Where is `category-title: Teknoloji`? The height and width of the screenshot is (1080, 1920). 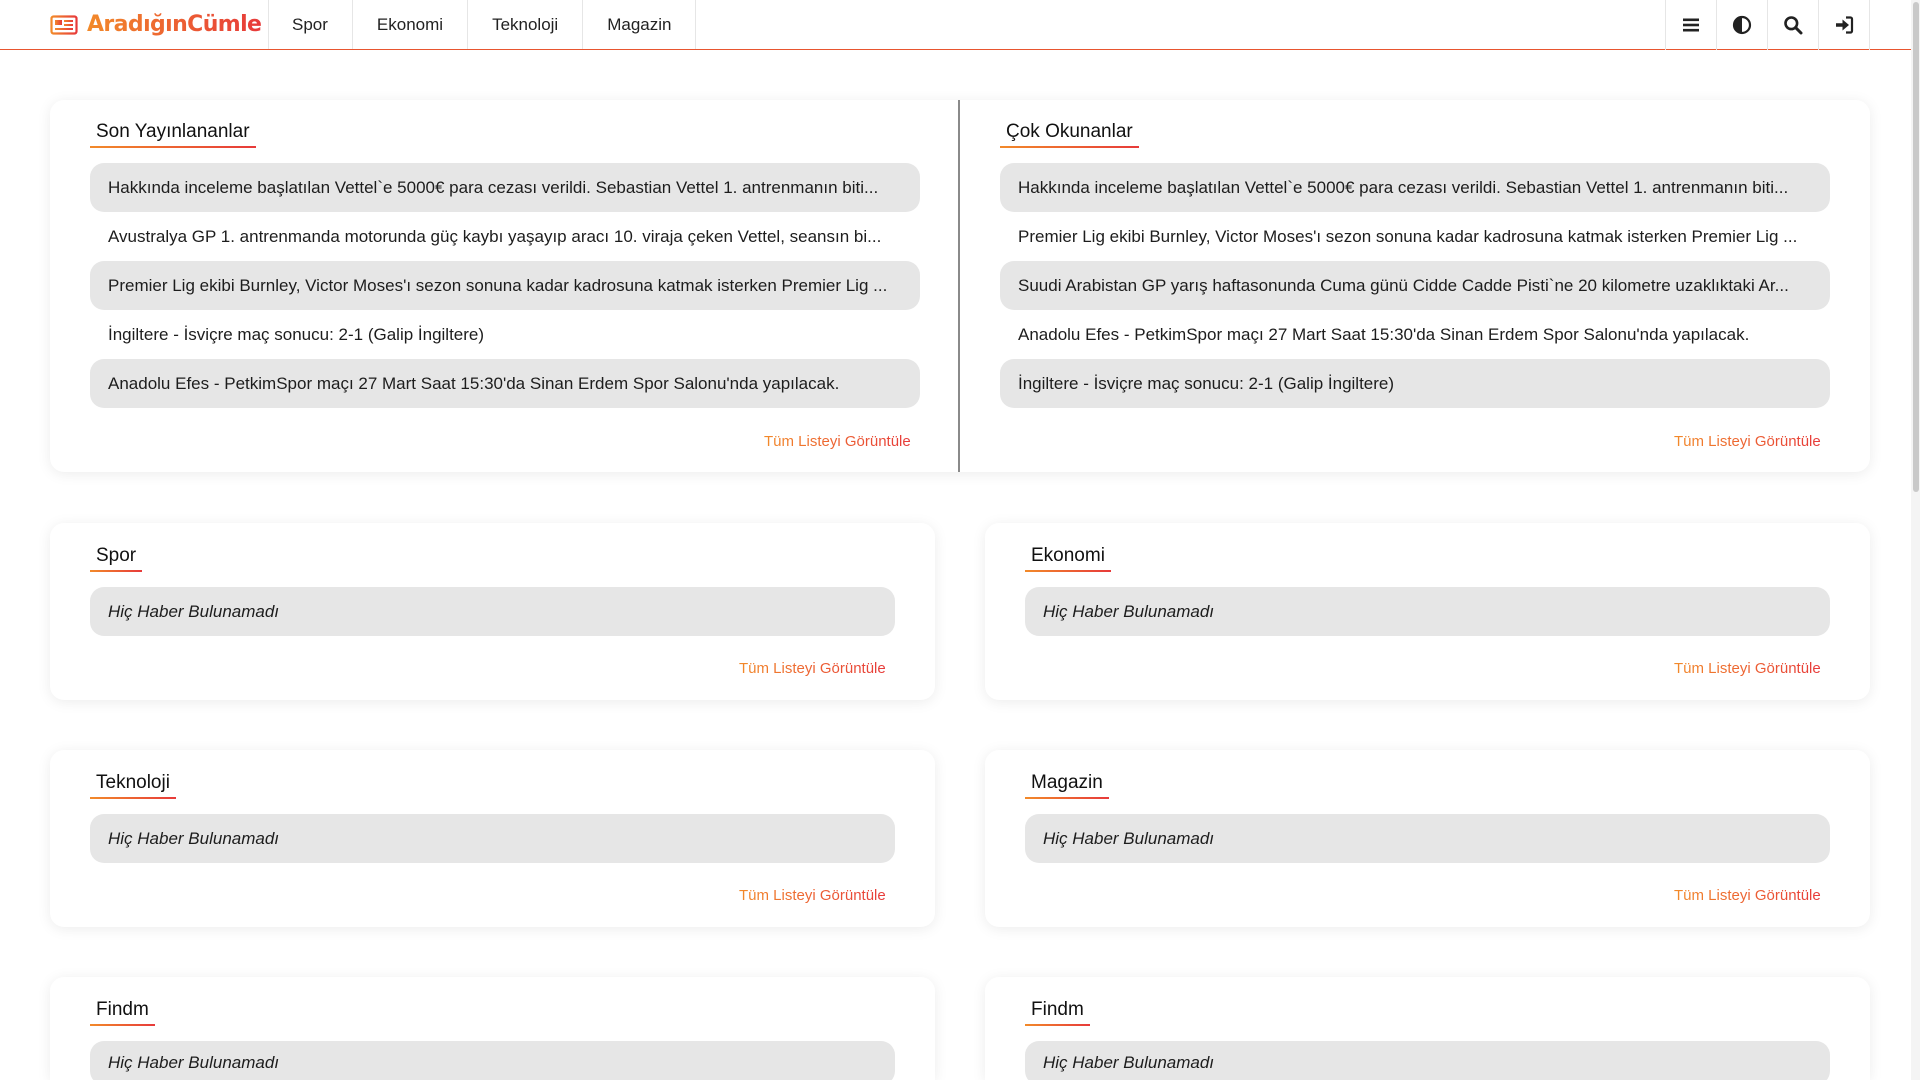
category-title: Teknoloji is located at coordinates (133, 785).